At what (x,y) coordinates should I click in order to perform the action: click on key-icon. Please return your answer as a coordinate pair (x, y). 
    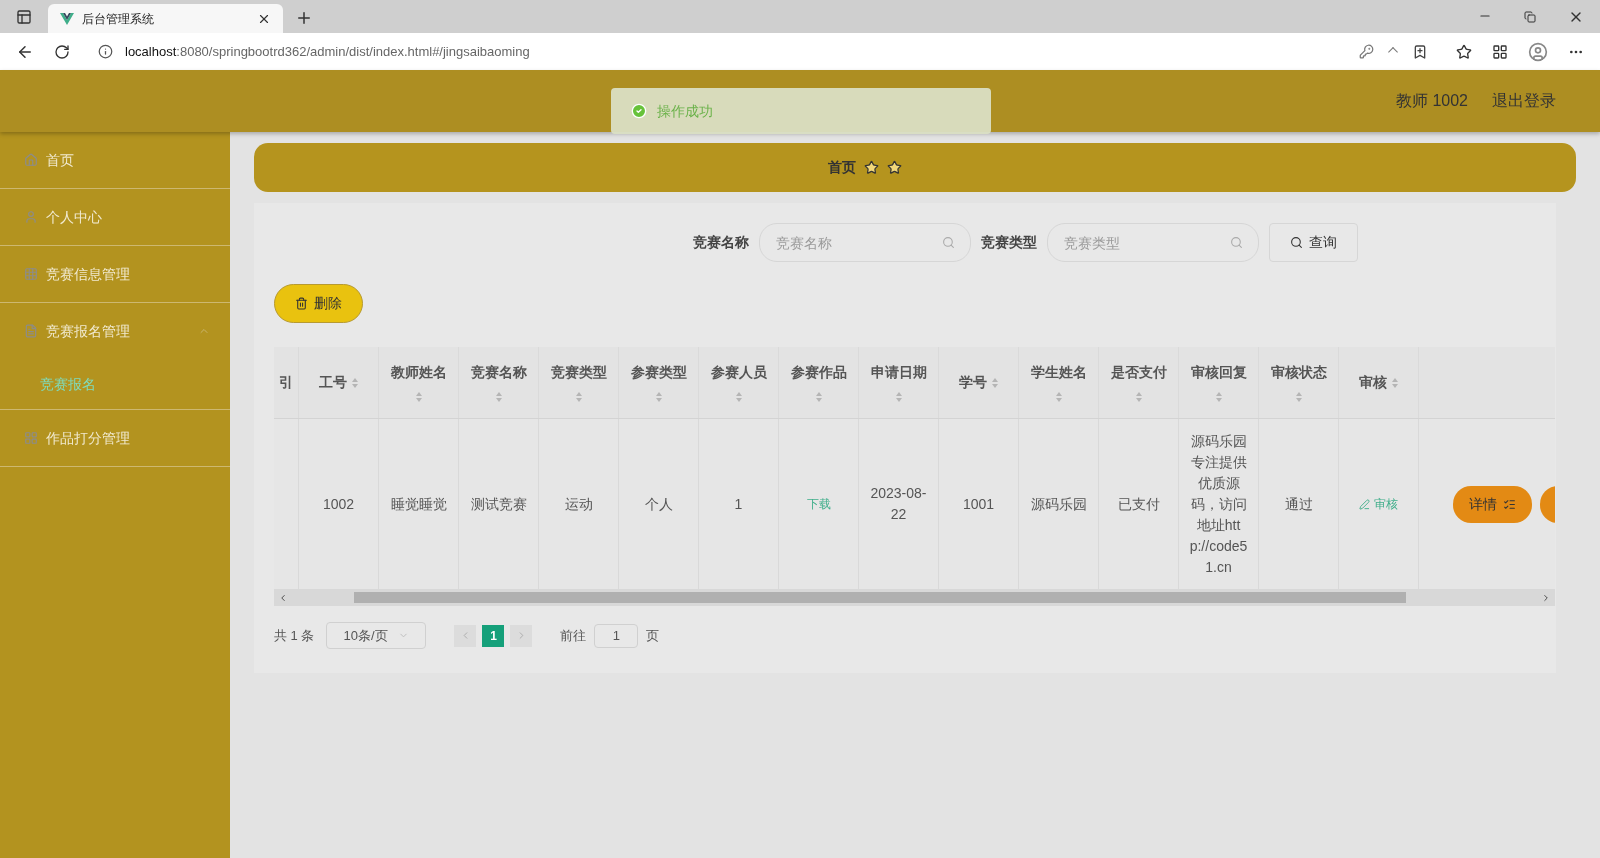
    Looking at the image, I should click on (1366, 51).